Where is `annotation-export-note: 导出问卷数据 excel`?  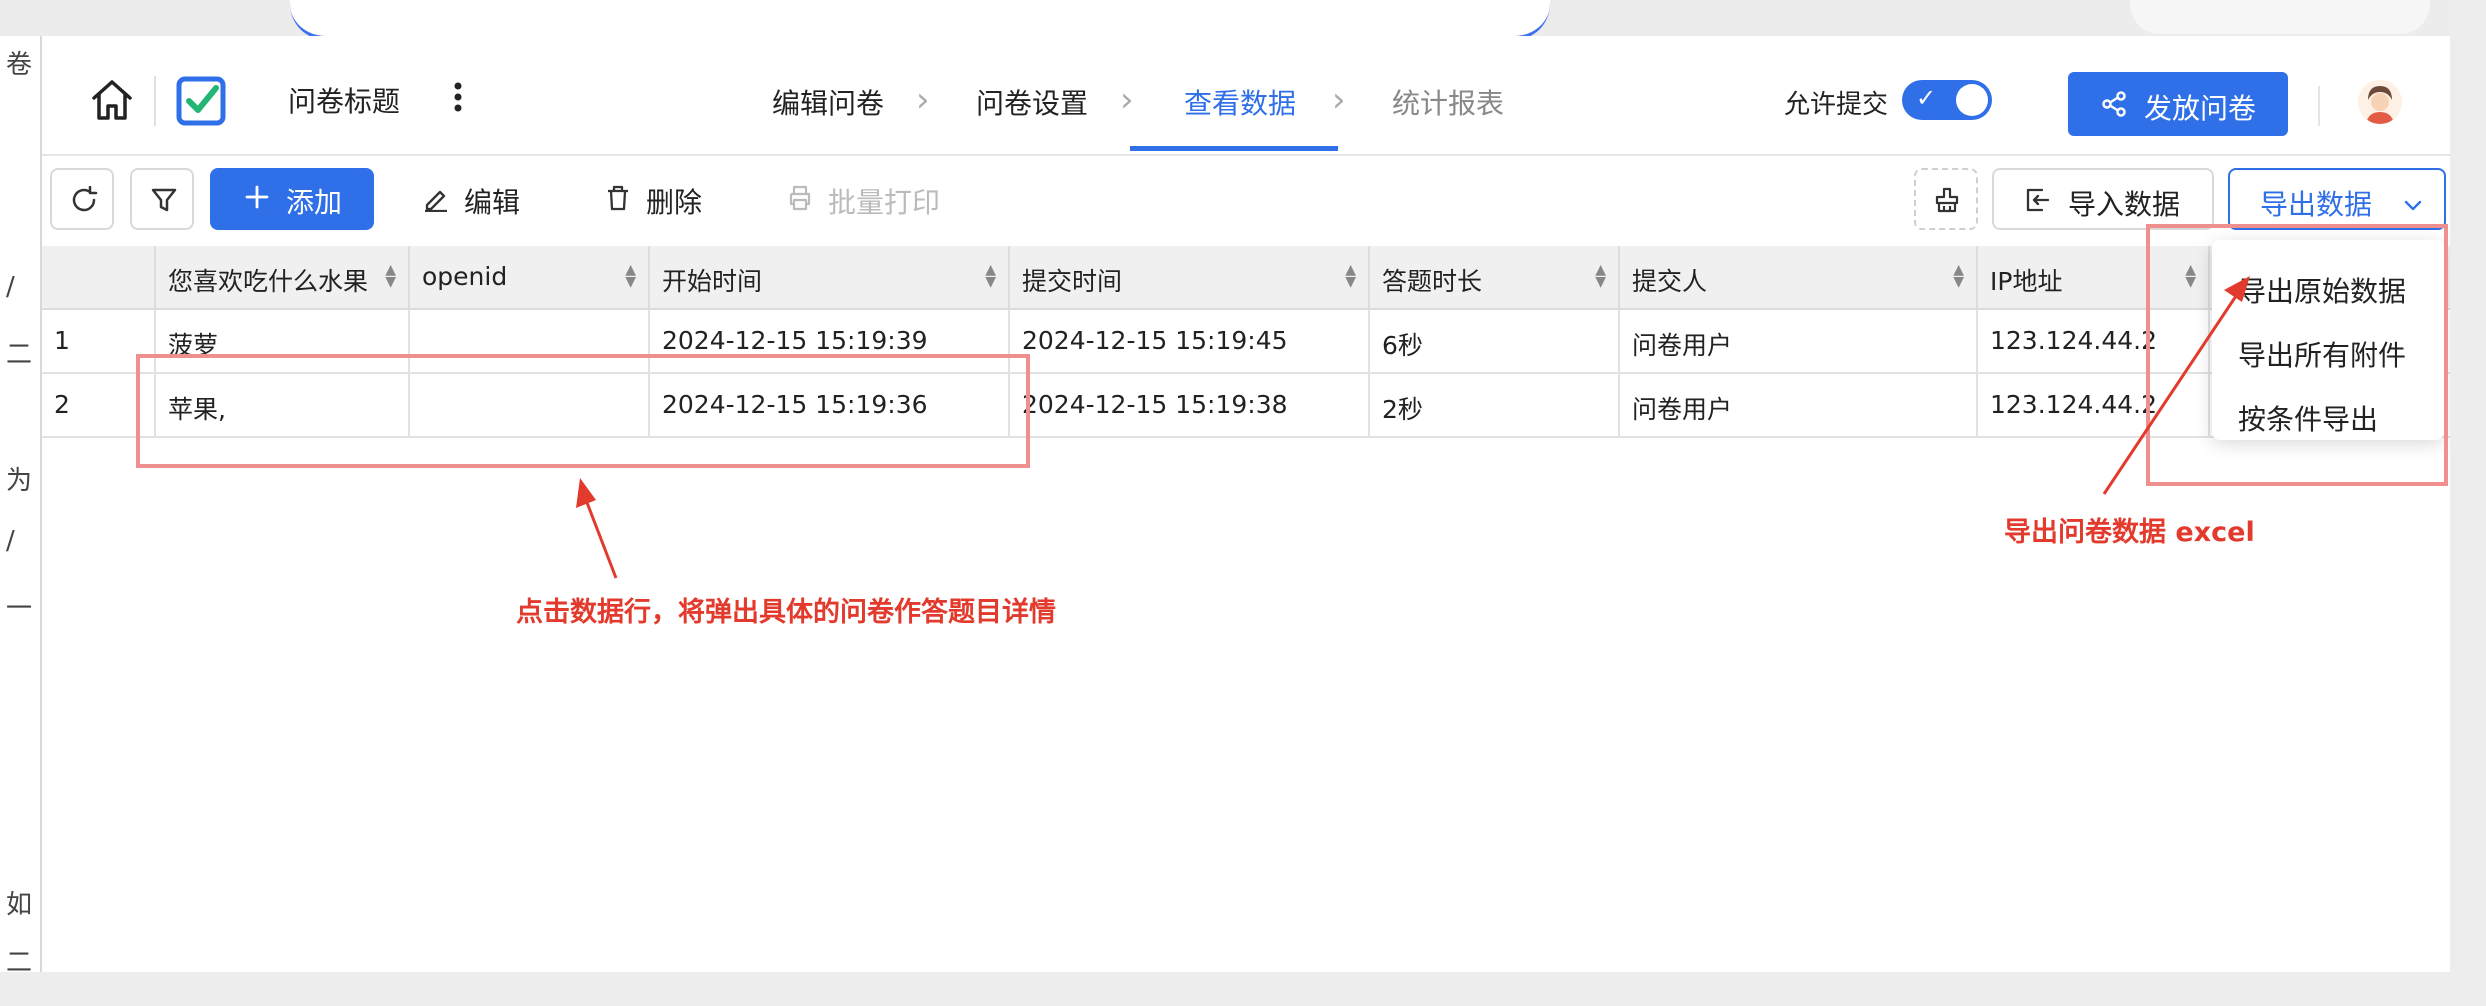
annotation-export-note: 导出问卷数据 excel is located at coordinates (2129, 532).